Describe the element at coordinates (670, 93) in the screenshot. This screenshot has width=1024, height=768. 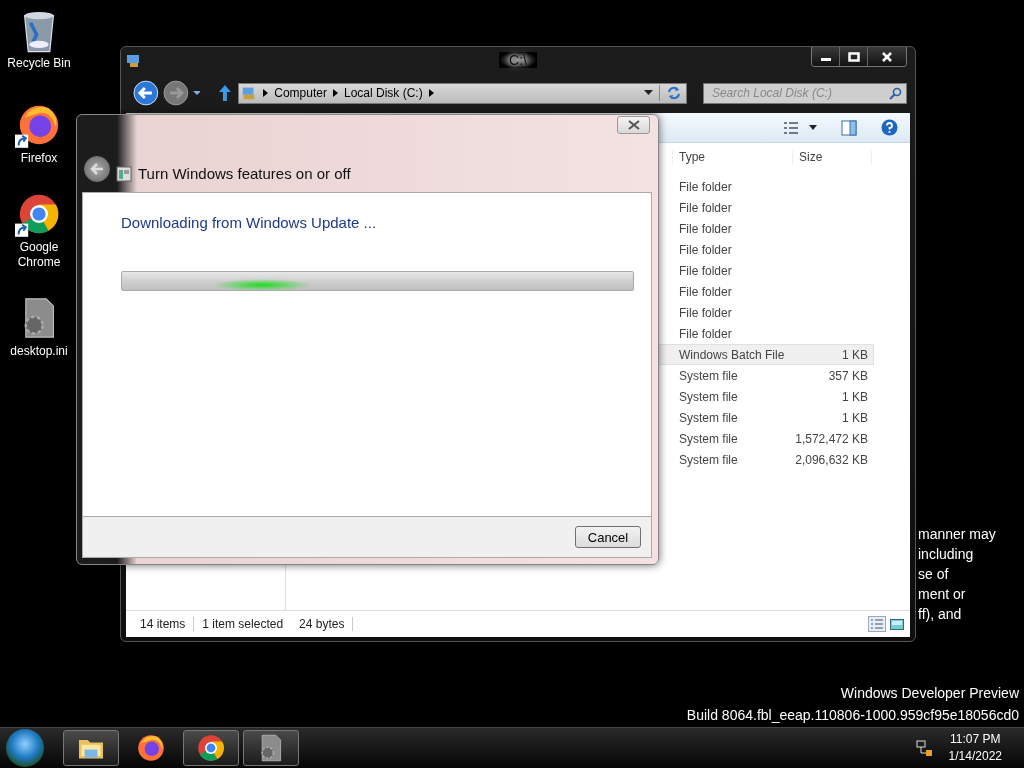
I see `refresh-icon` at that location.